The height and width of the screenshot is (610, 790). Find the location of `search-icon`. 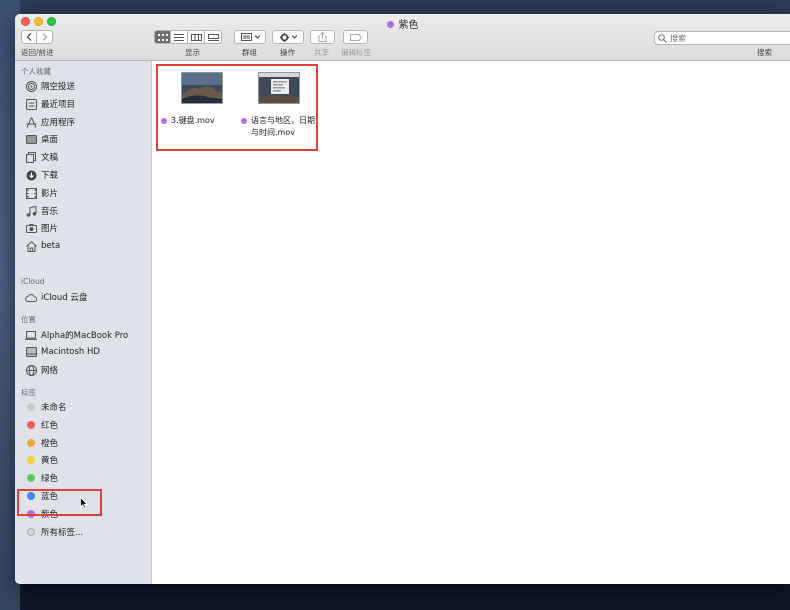

search-icon is located at coordinates (662, 38).